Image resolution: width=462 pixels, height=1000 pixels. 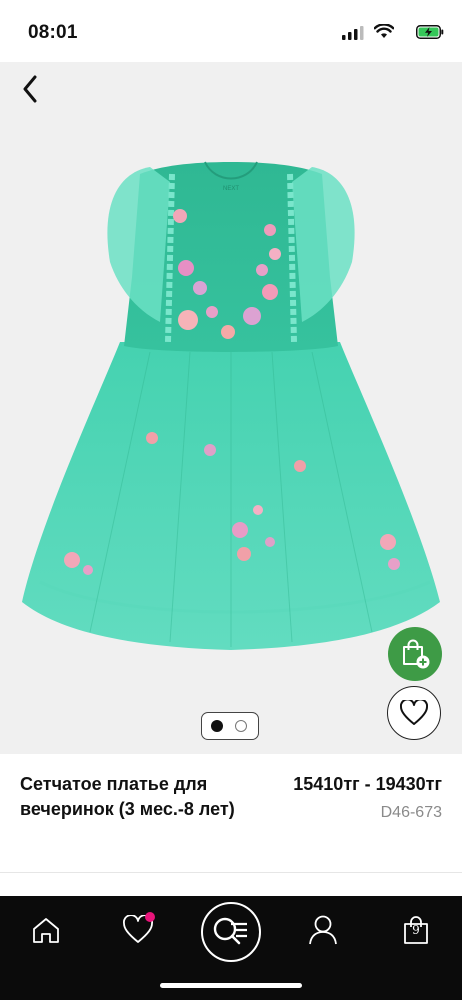 What do you see at coordinates (384, 31) in the screenshot?
I see `wifi-icon` at bounding box center [384, 31].